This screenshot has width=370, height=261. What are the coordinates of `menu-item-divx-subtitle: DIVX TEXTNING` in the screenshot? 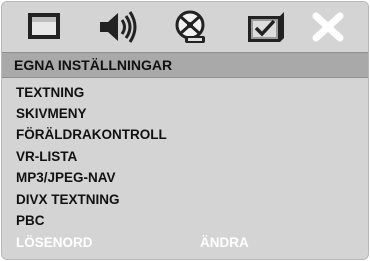 It's located at (68, 199).